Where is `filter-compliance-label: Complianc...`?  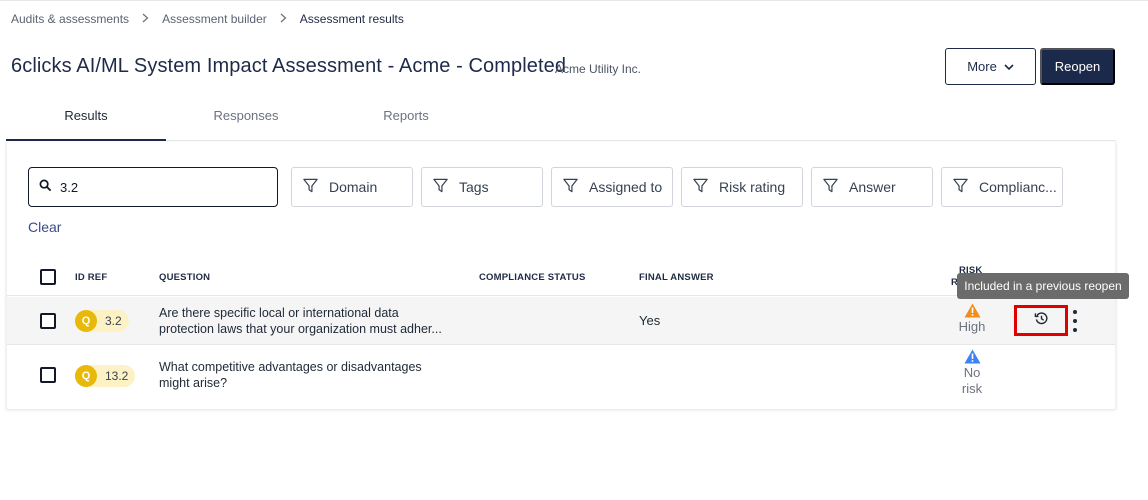
filter-compliance-label: Complianc... is located at coordinates (1018, 187).